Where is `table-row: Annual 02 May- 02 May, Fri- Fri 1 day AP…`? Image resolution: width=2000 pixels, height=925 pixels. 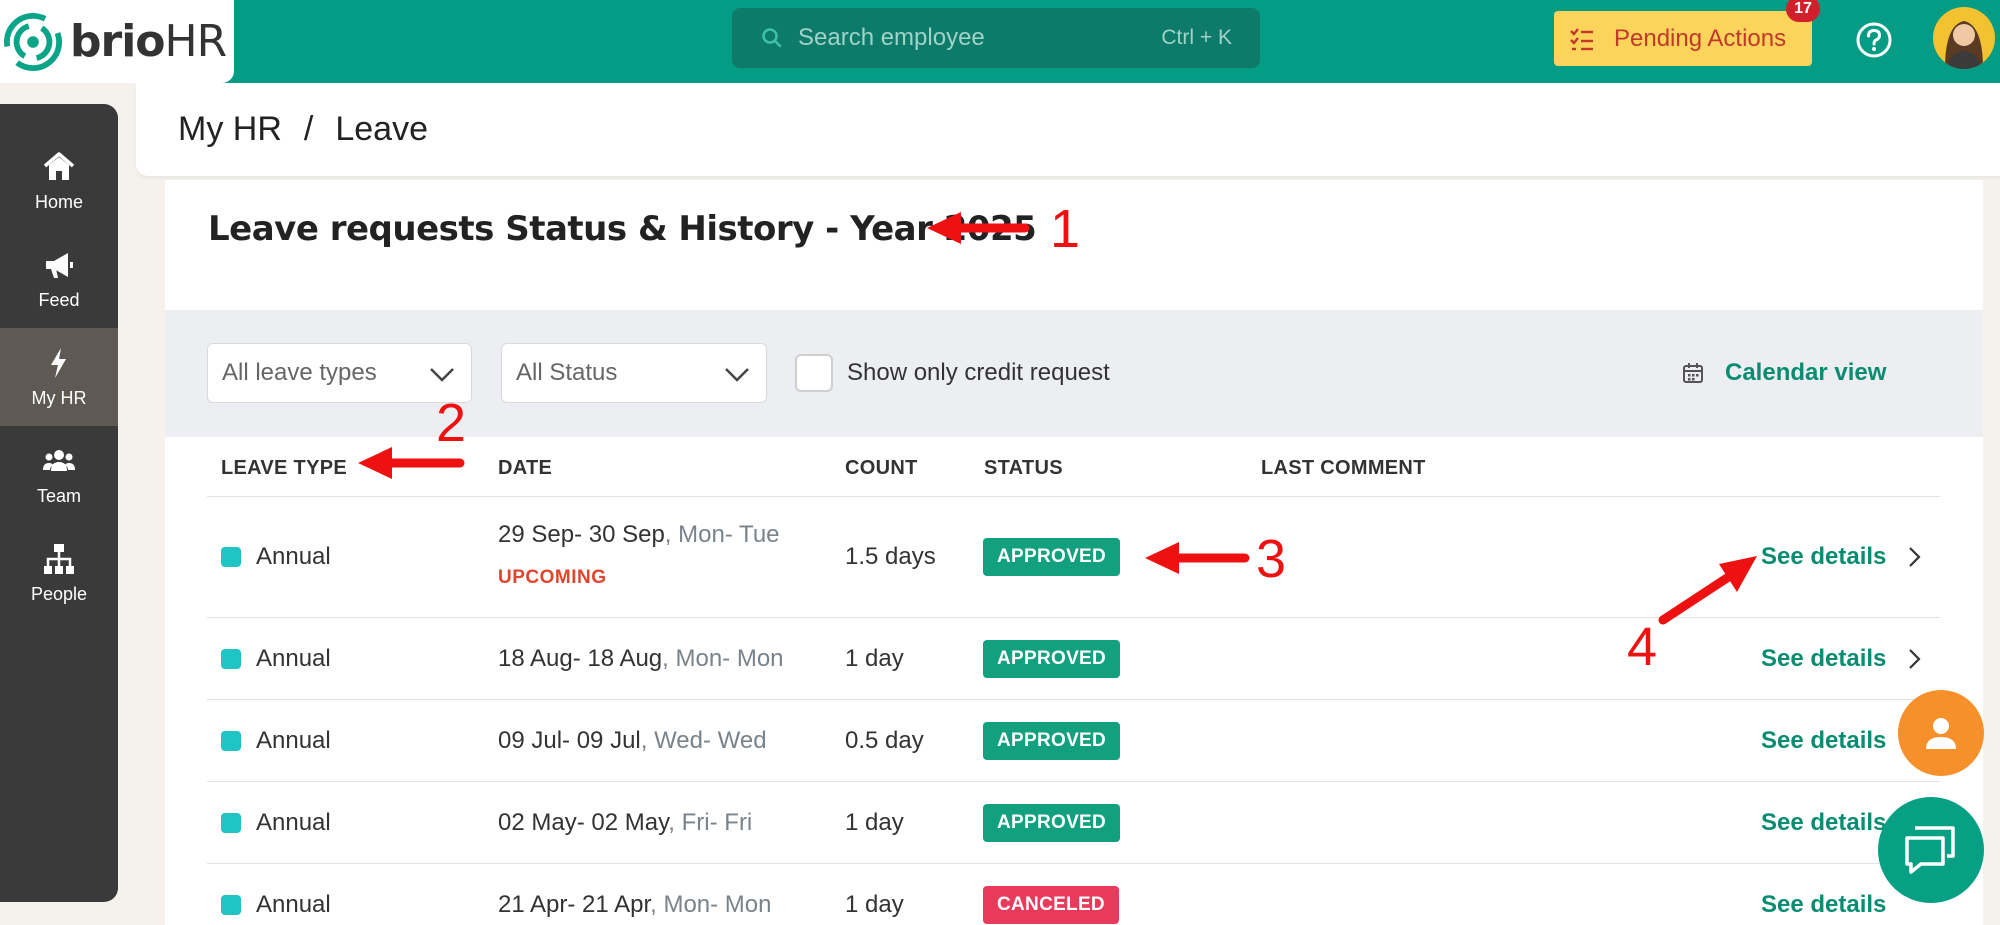 table-row: Annual 02 May- 02 May, Fri- Fri 1 day AP… is located at coordinates (1073, 823).